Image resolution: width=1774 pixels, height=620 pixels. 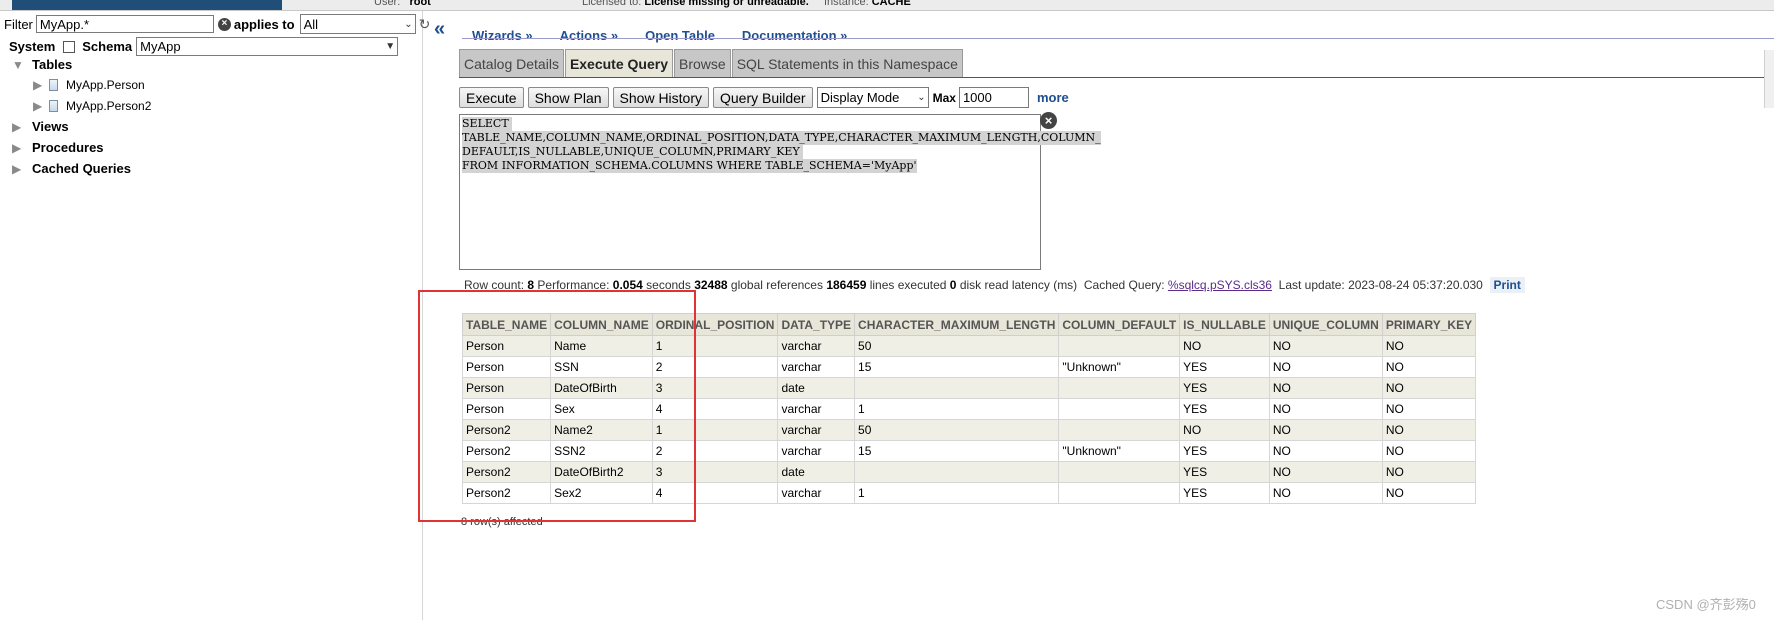 What do you see at coordinates (107, 46) in the screenshot?
I see `schema-label: Schema` at bounding box center [107, 46].